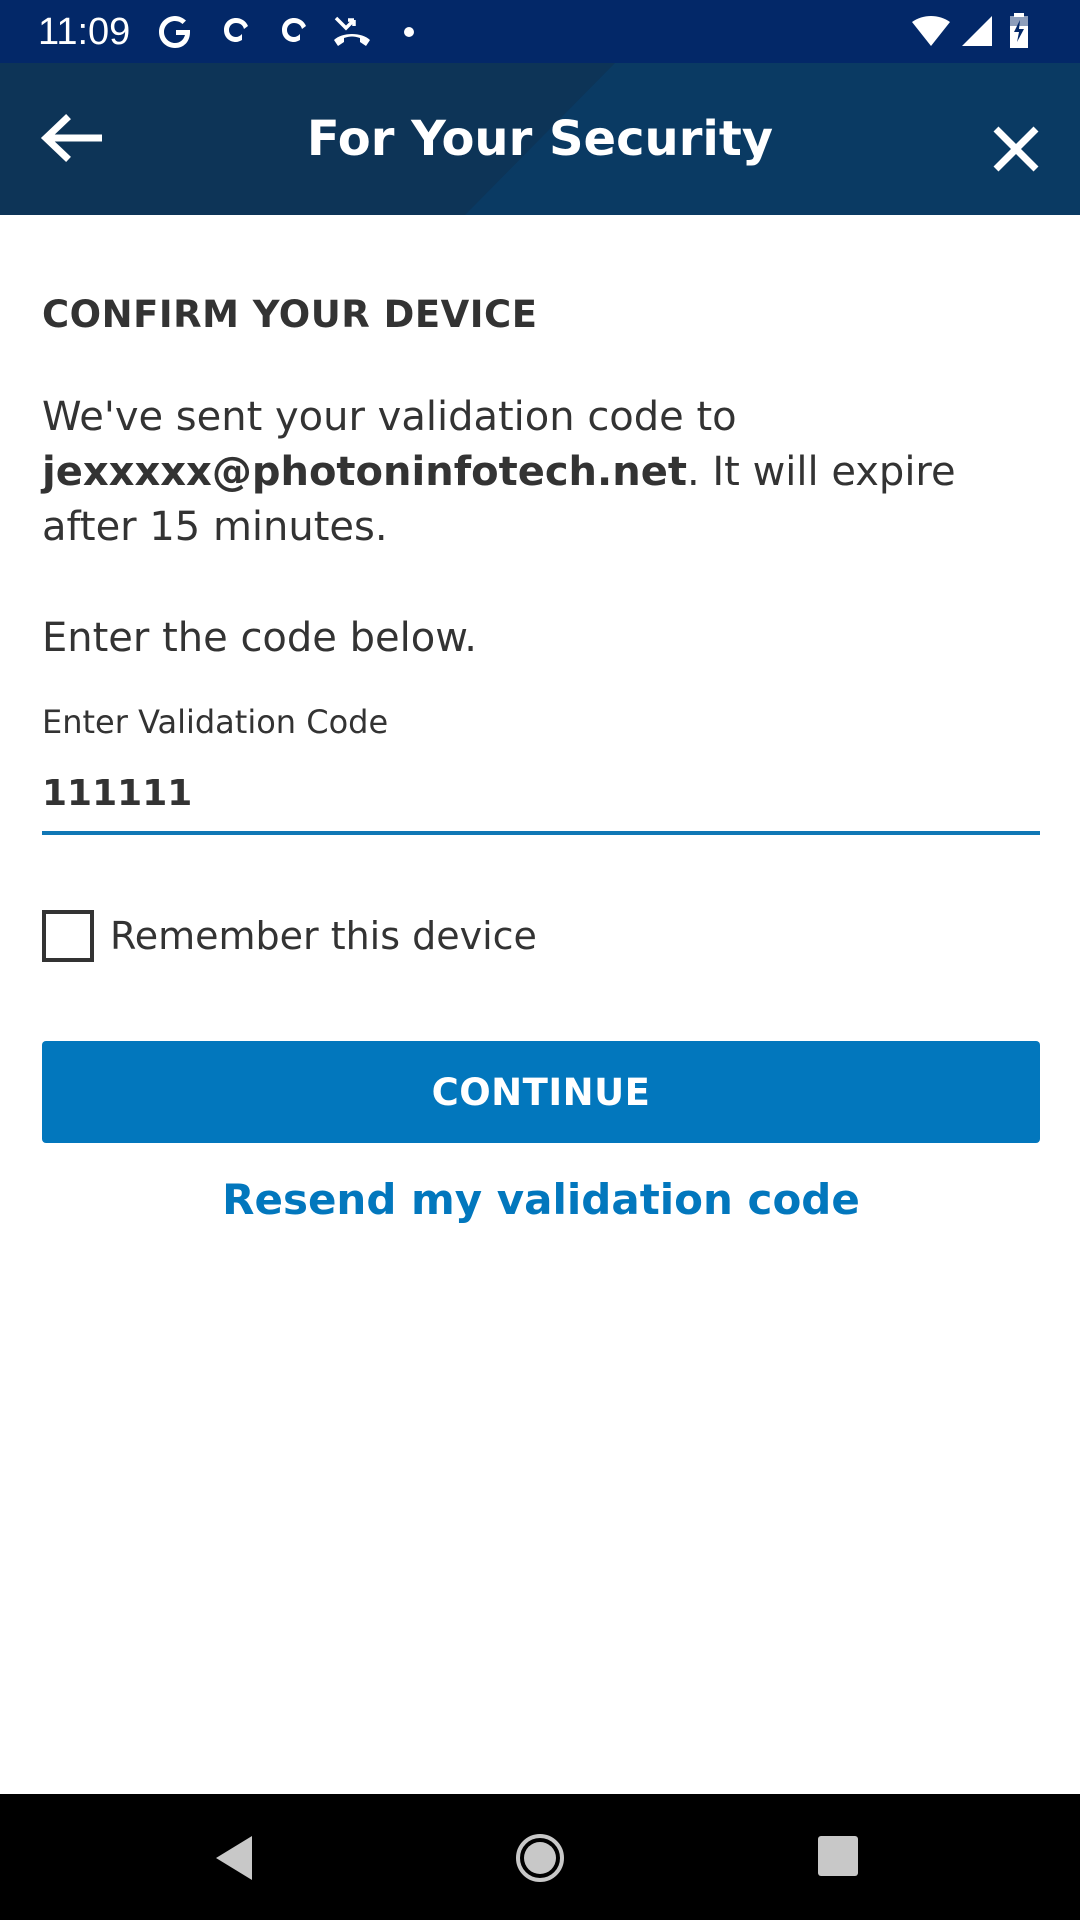 This screenshot has height=1920, width=1080. I want to click on remember-device-row: Remember this device, so click(342, 936).